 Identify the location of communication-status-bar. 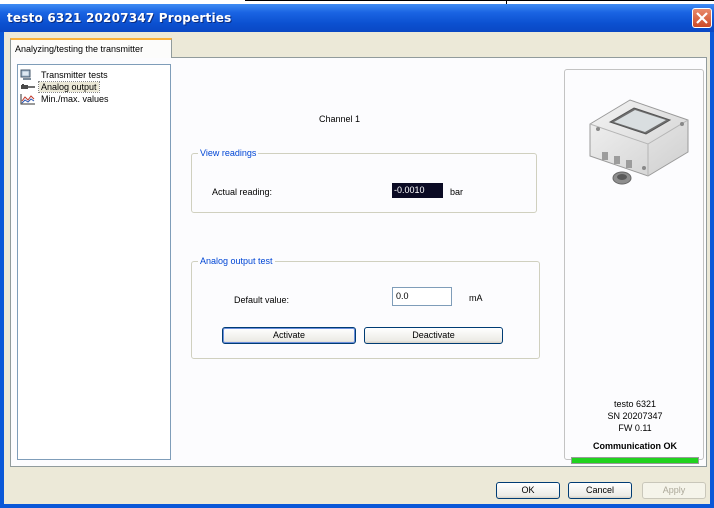
(635, 460).